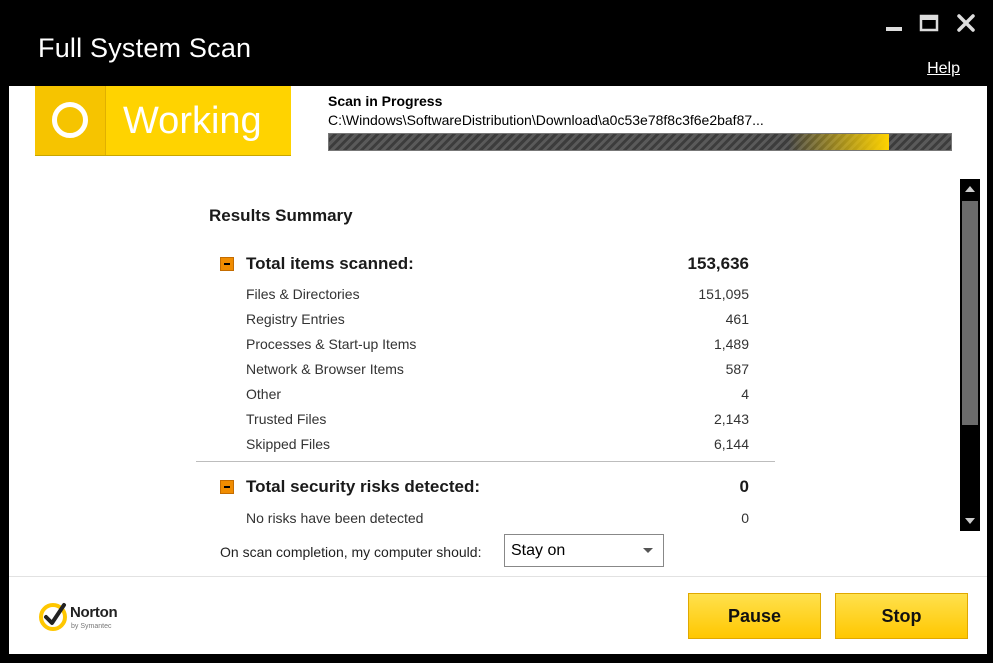  I want to click on completion-action-select: Stay on, so click(584, 550).